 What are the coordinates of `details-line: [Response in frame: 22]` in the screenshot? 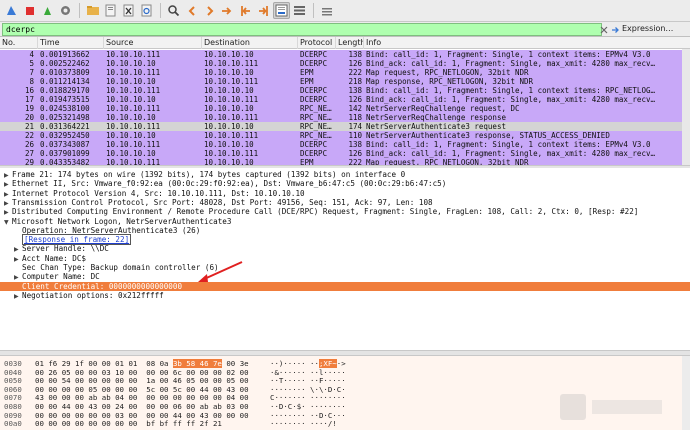 It's located at (345, 240).